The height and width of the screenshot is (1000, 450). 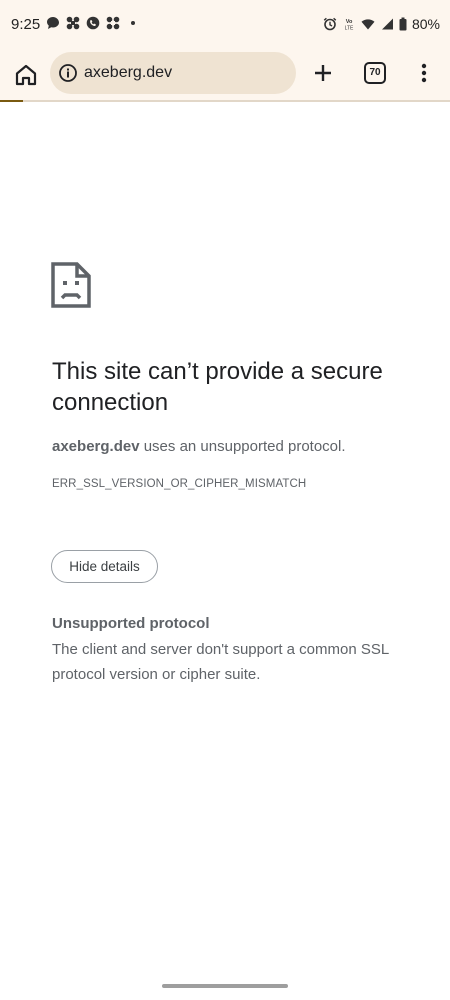 What do you see at coordinates (225, 986) in the screenshot?
I see `gesture-nav-bar` at bounding box center [225, 986].